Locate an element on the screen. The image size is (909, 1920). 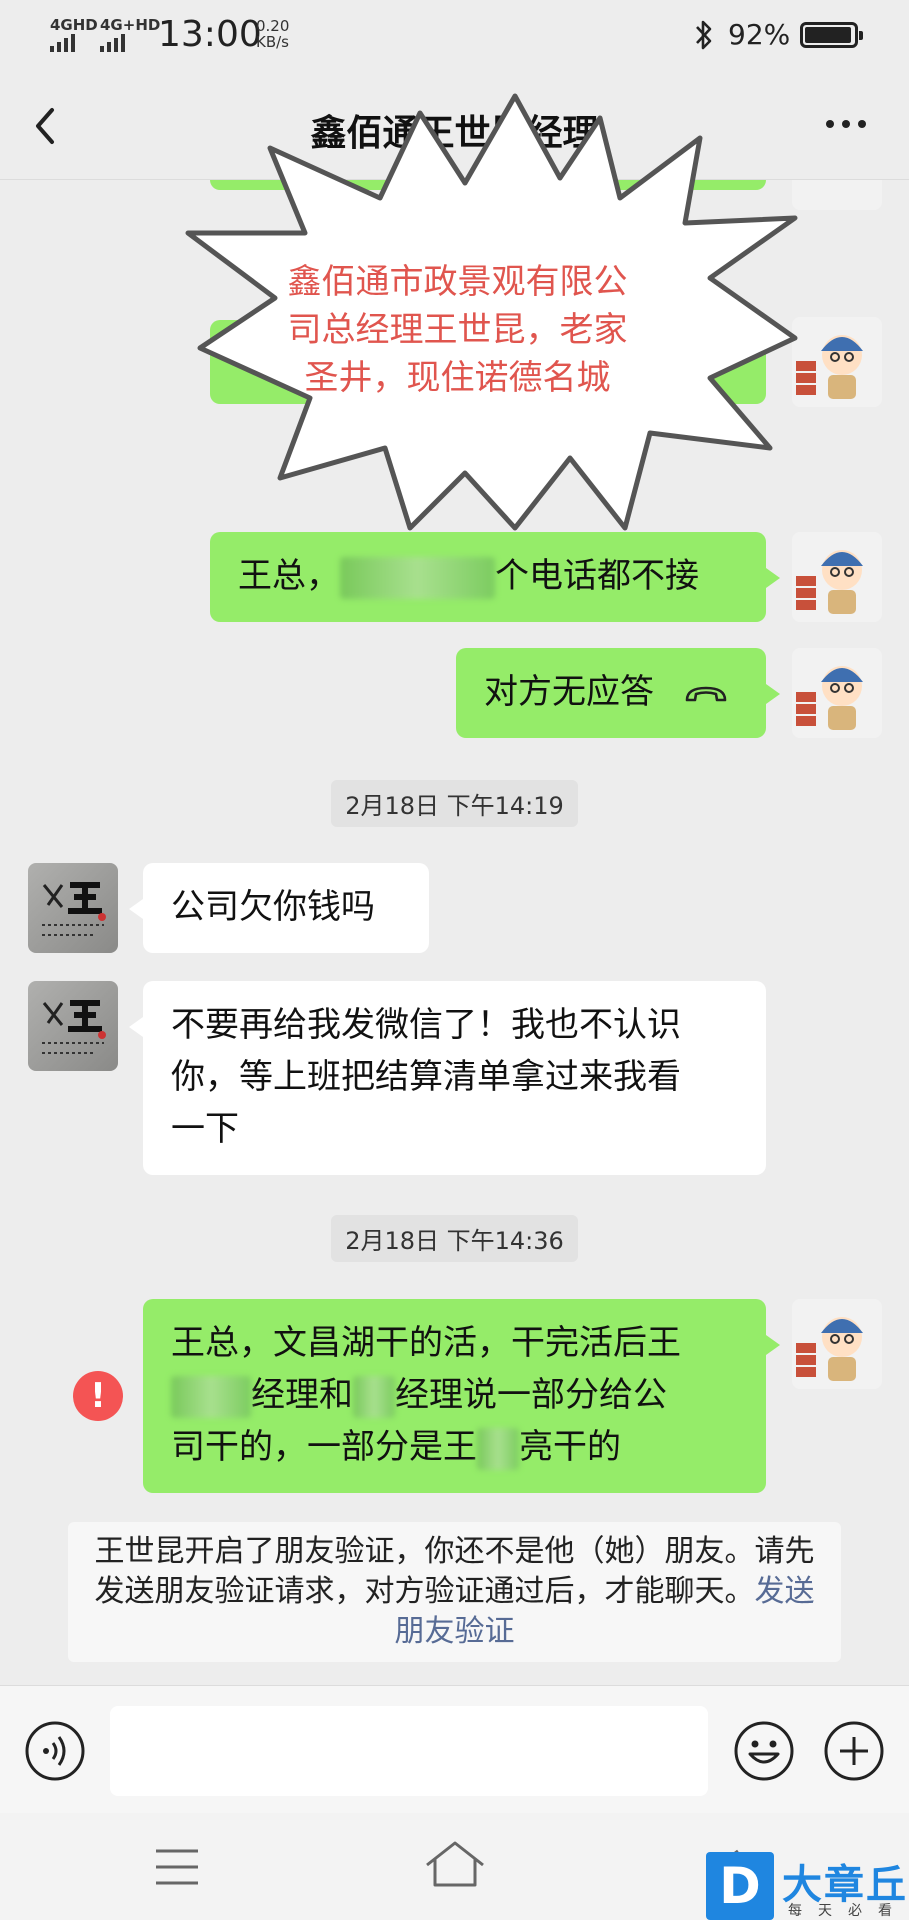
timestamp-text: 2月18日 下午14:36 is located at coordinates (454, 1238).